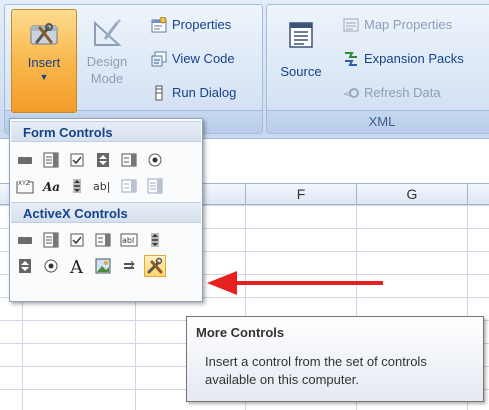  Describe the element at coordinates (77, 160) in the screenshot. I see `checkbox-icon` at that location.